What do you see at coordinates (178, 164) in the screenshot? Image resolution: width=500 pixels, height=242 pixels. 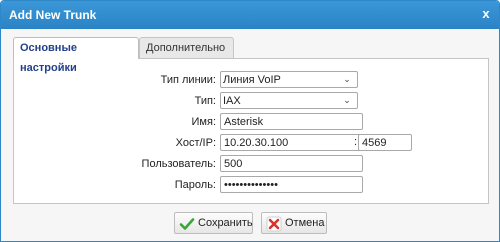 I see `user-label: Пользователь:` at bounding box center [178, 164].